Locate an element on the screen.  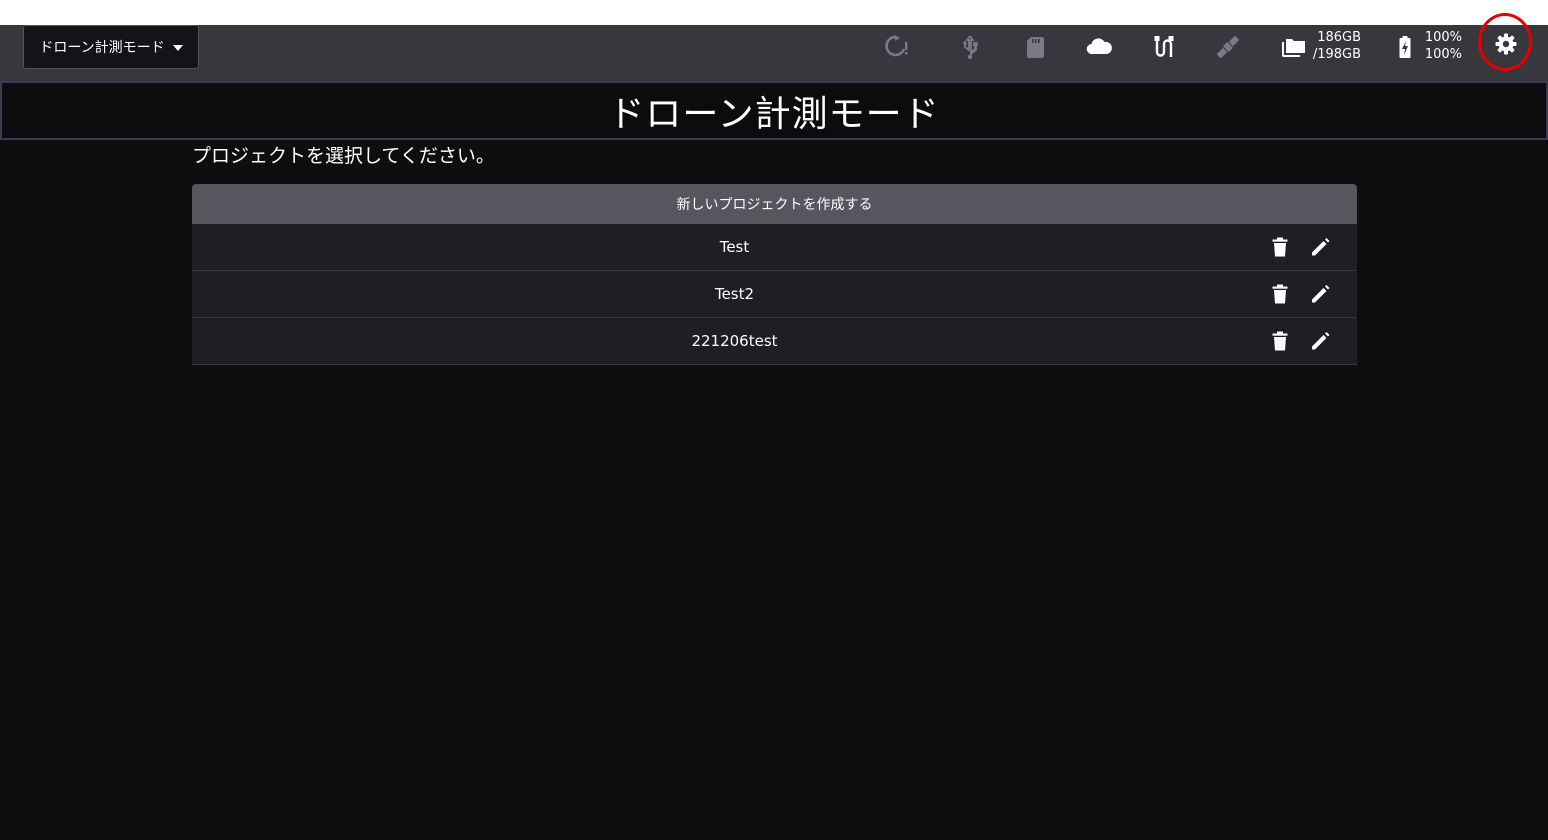
project-name: Test2 is located at coordinates (734, 294).